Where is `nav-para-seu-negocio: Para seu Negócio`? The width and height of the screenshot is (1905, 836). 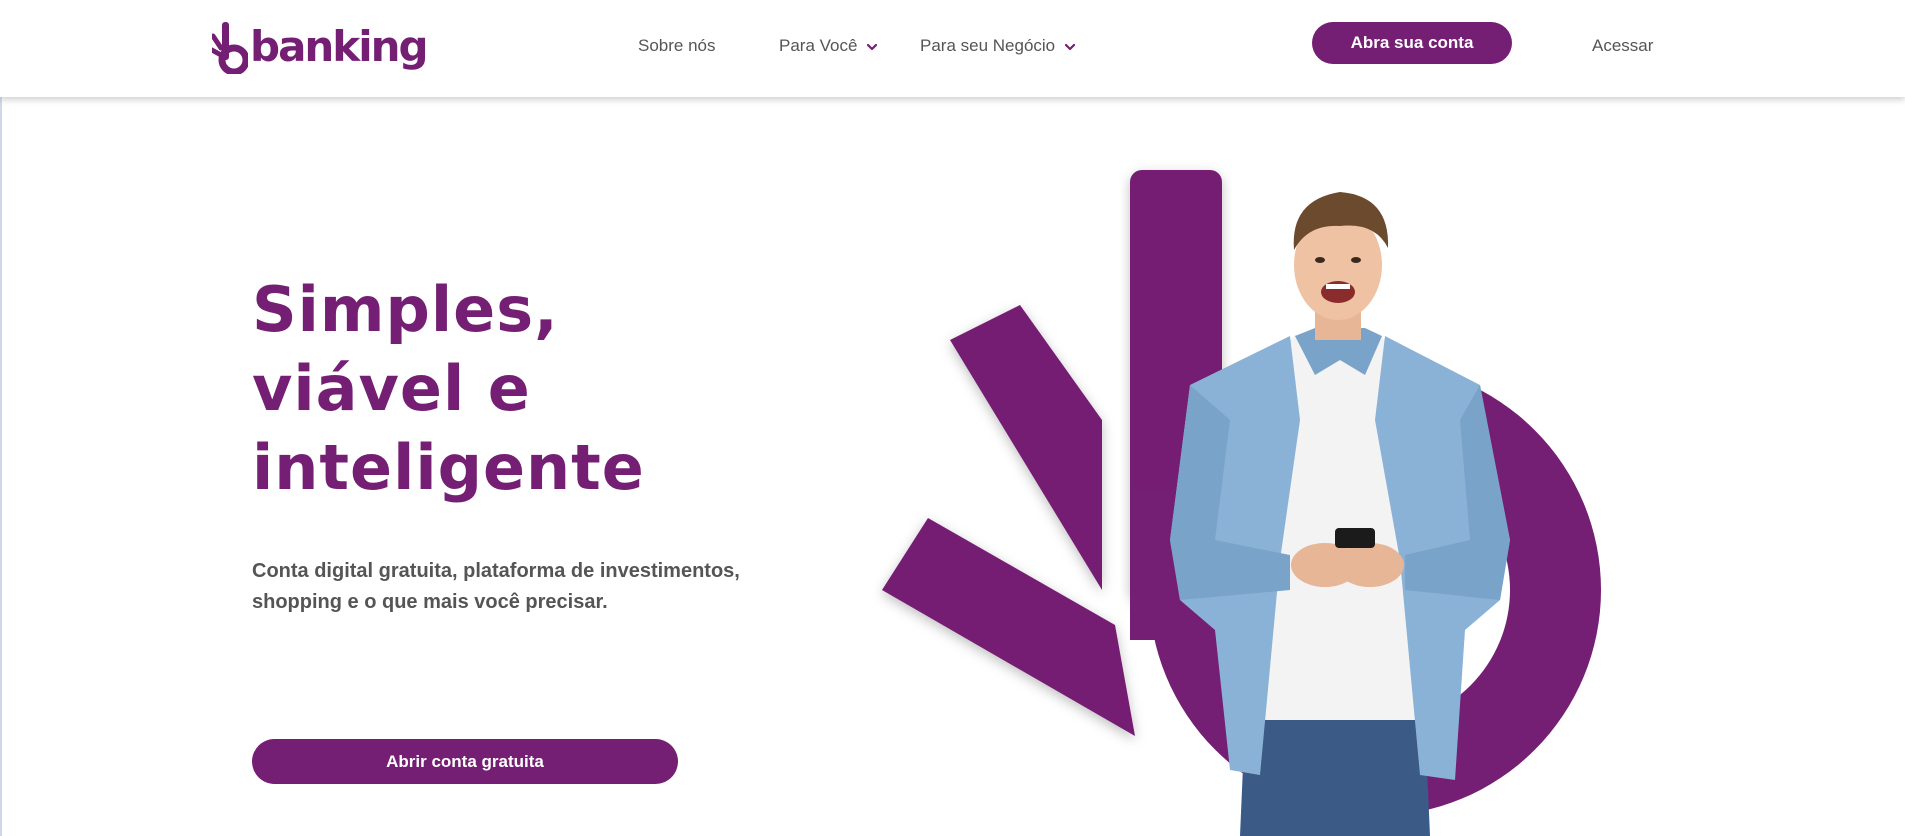
nav-para-seu-negocio: Para seu Negócio is located at coordinates (998, 46).